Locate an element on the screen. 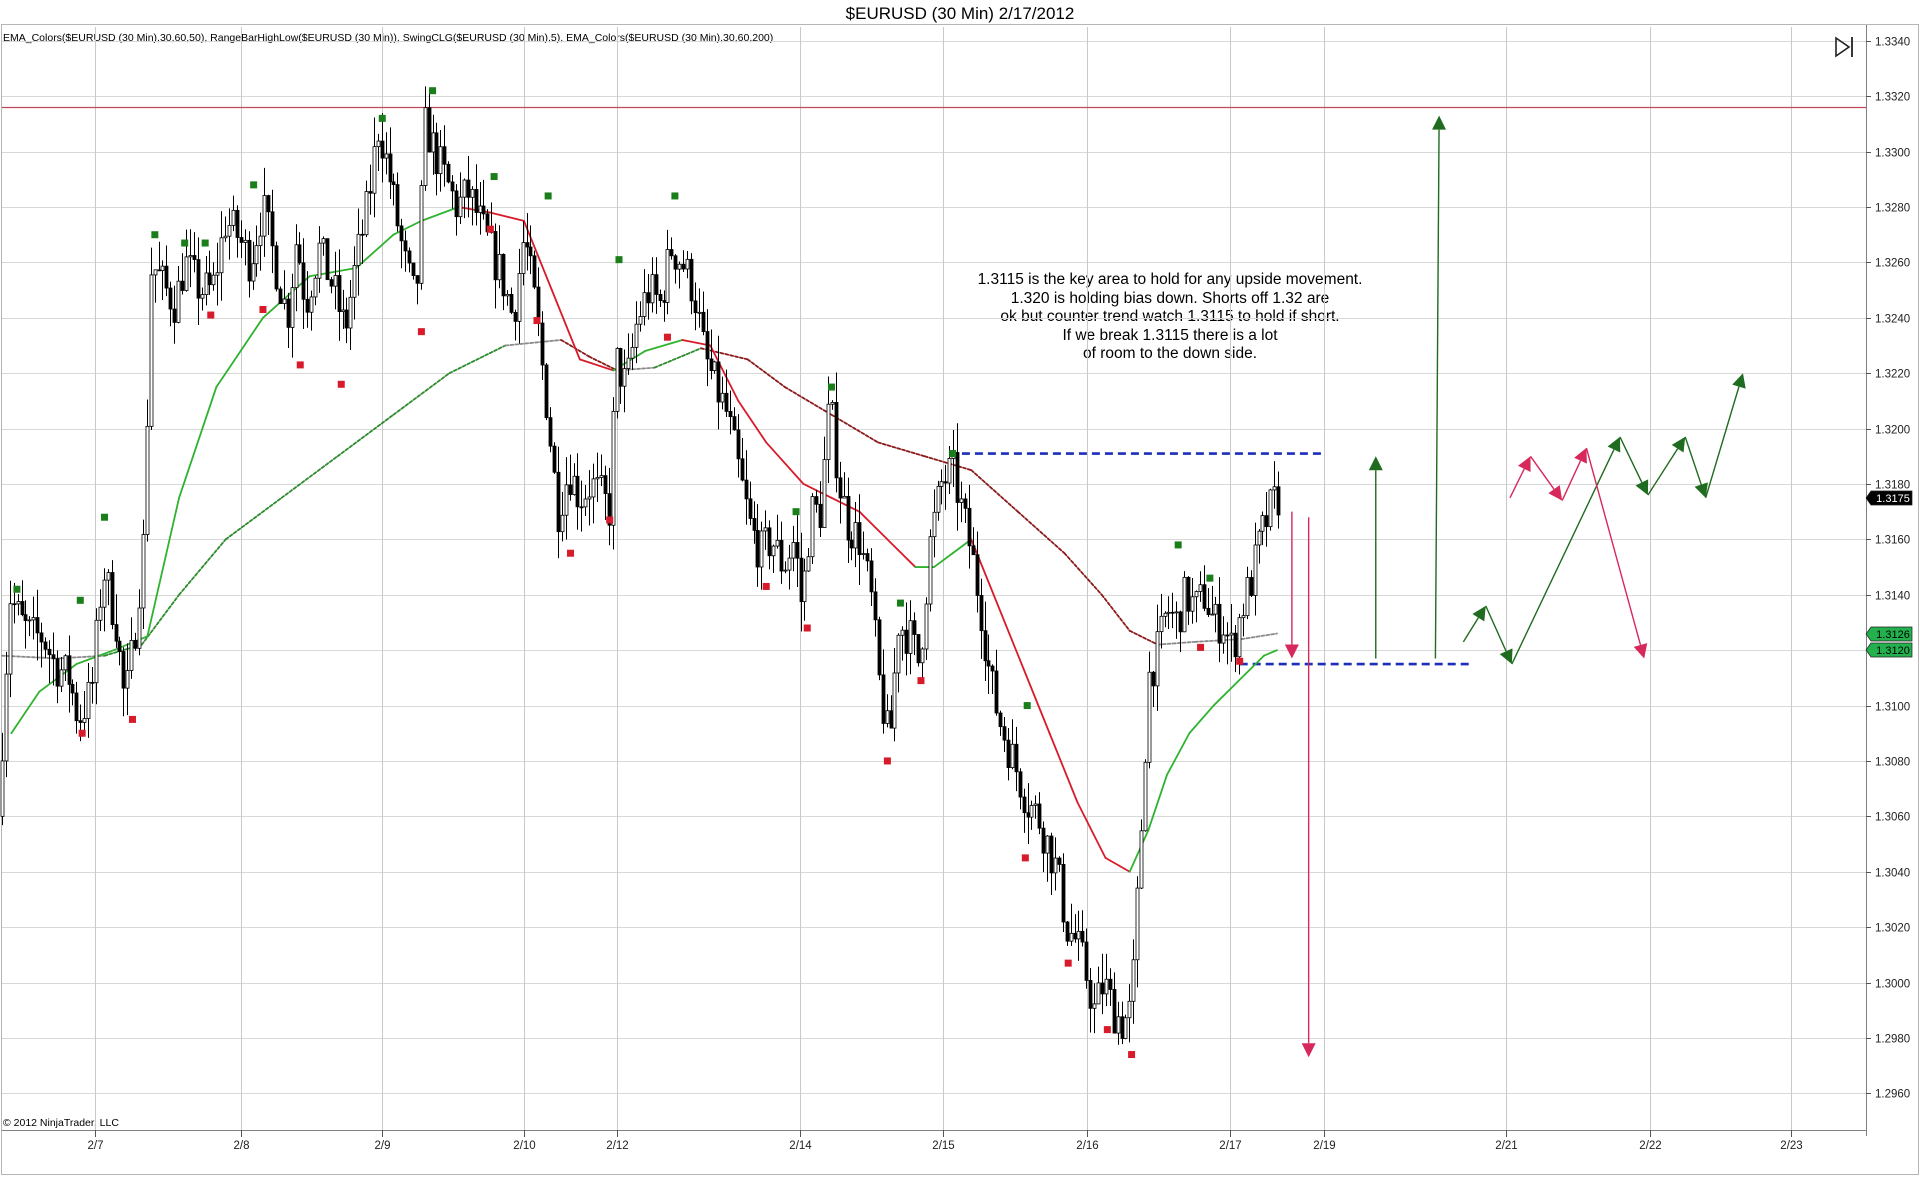 This screenshot has height=1177, width=1920. x-tick-label: 2/17 is located at coordinates (1230, 1146).